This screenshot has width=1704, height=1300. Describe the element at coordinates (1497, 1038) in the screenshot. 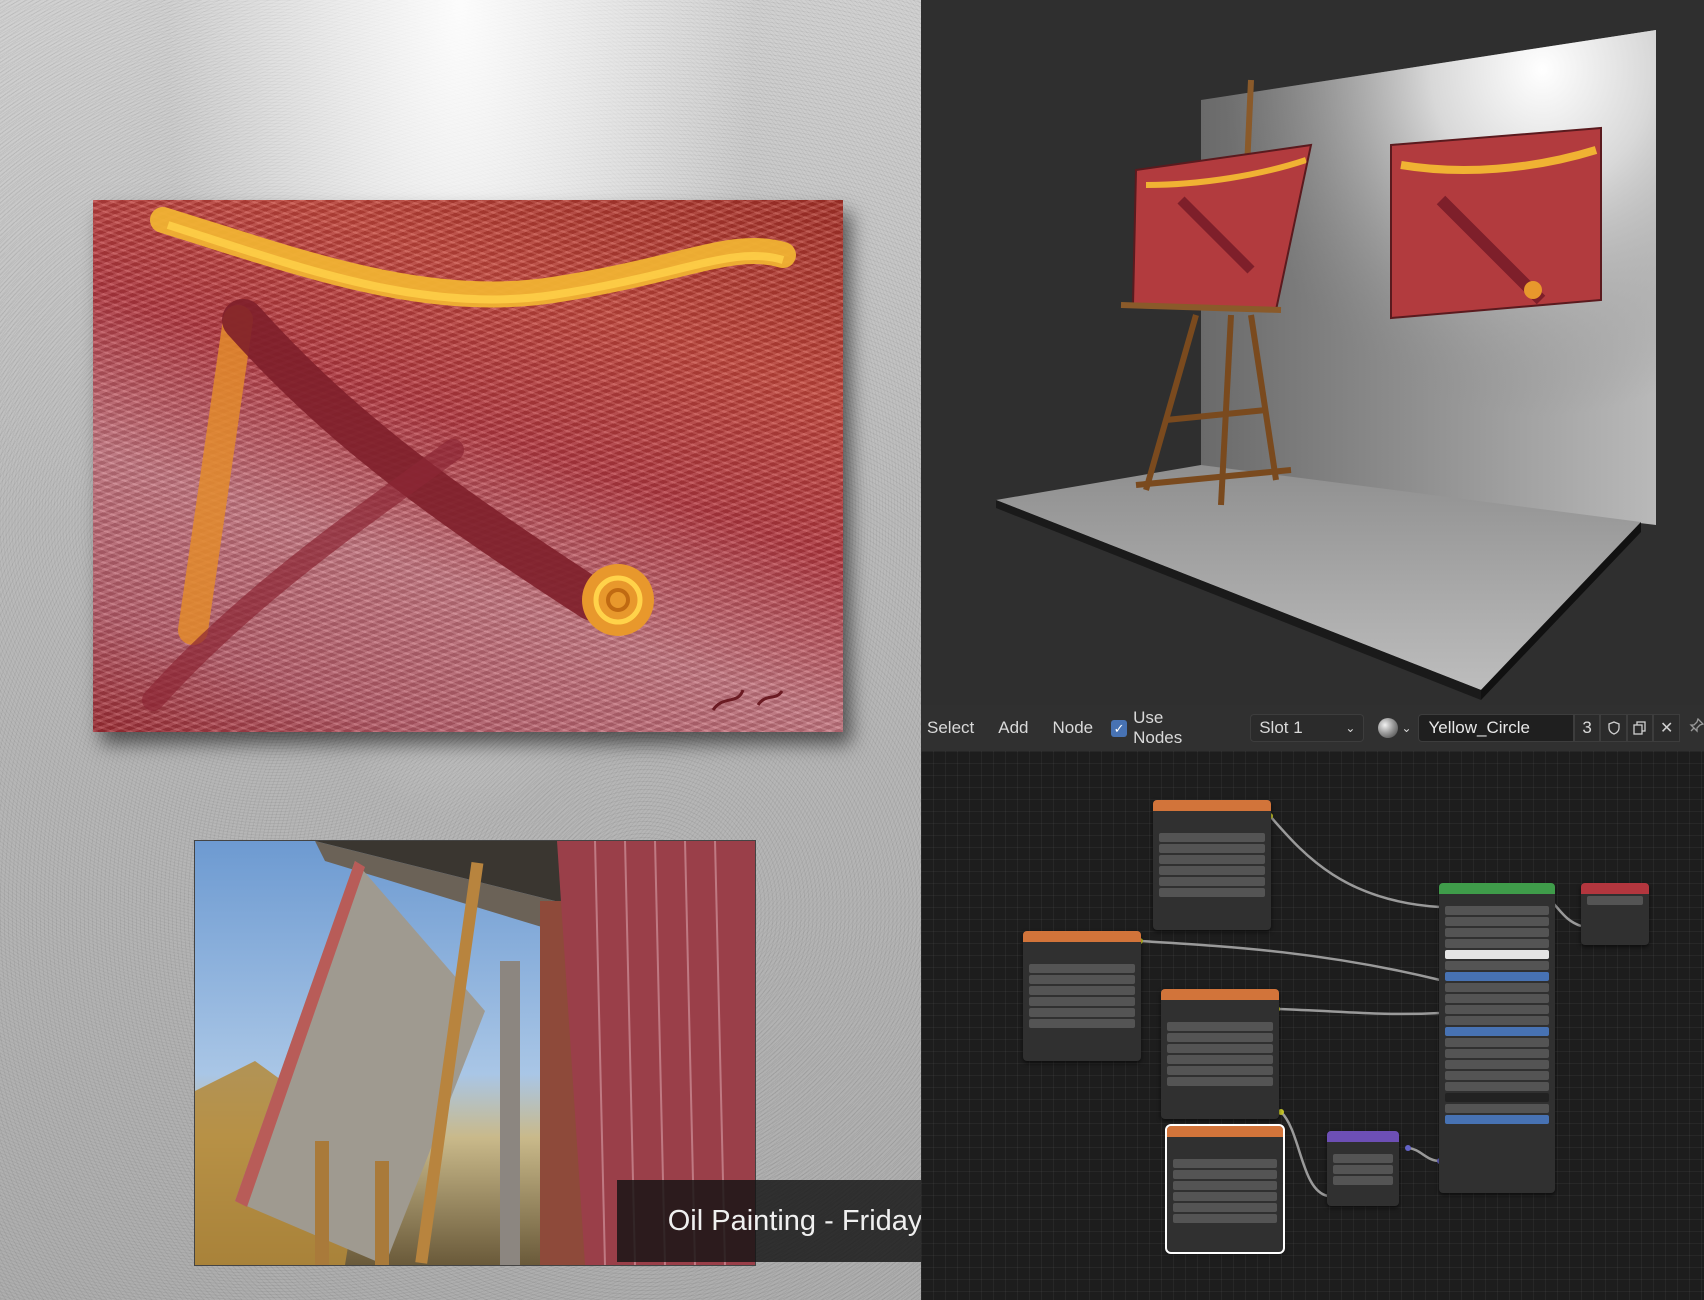

I see `principled-bsdf-node` at that location.